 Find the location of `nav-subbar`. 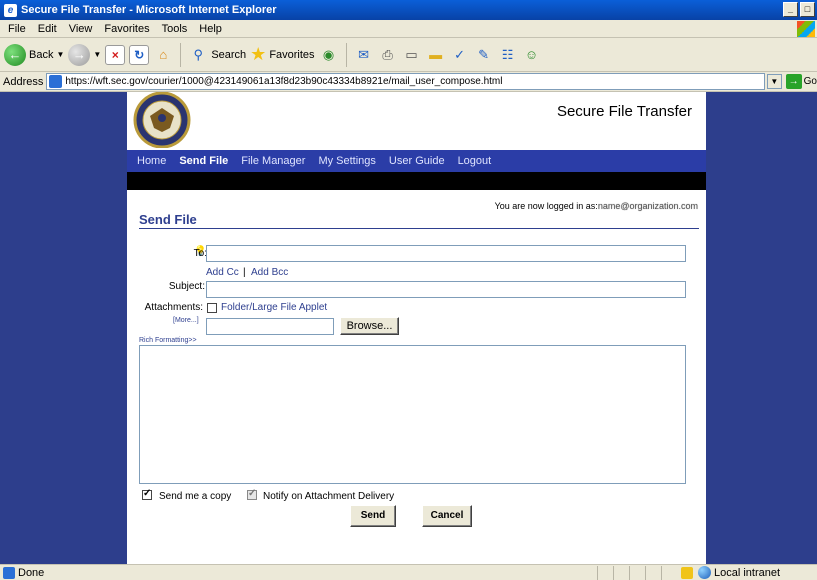

nav-subbar is located at coordinates (416, 181).